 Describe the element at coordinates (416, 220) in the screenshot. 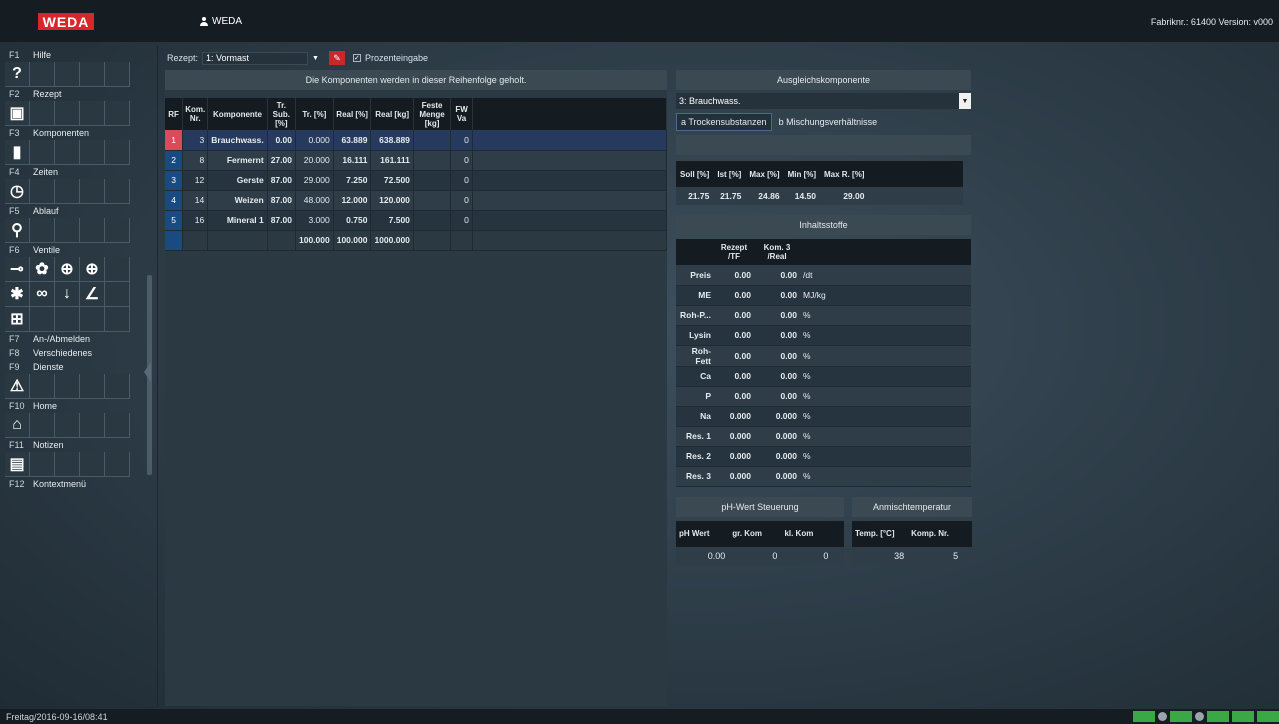

I see `table-row: 5 16 Mineral 1 87.00 3.000 0.750 7.500 0` at that location.